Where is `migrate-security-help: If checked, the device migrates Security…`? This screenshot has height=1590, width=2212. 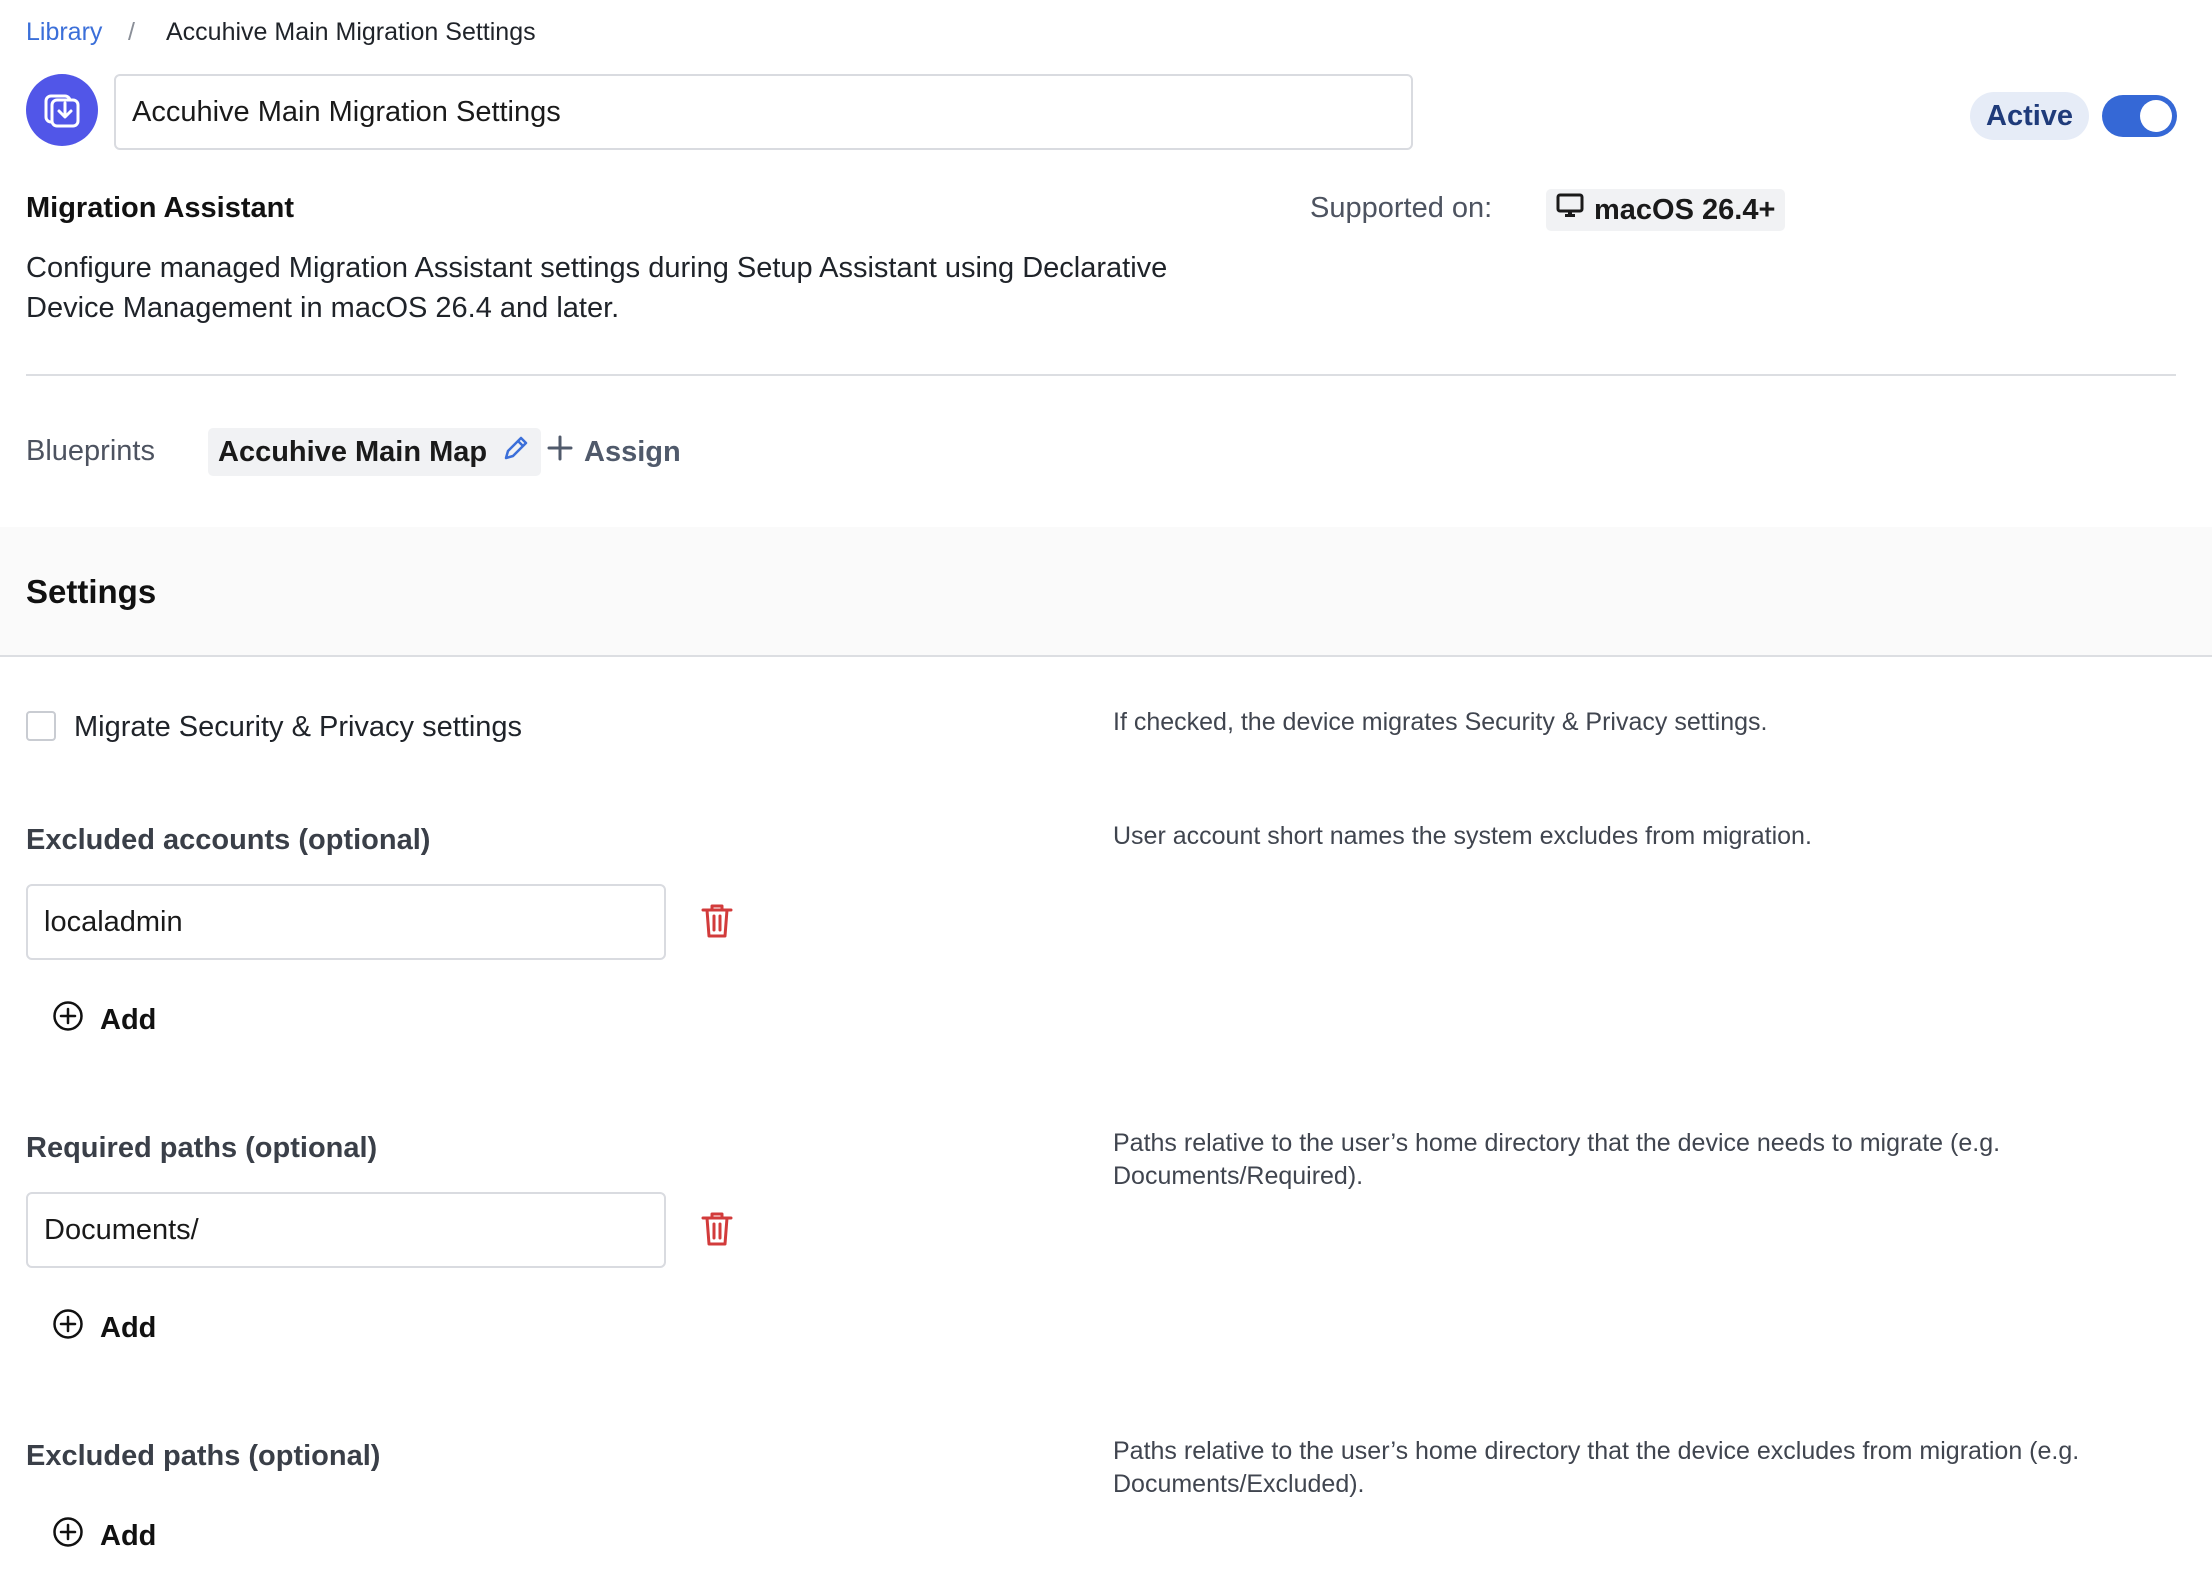 migrate-security-help: If checked, the device migrates Security… is located at coordinates (1440, 722).